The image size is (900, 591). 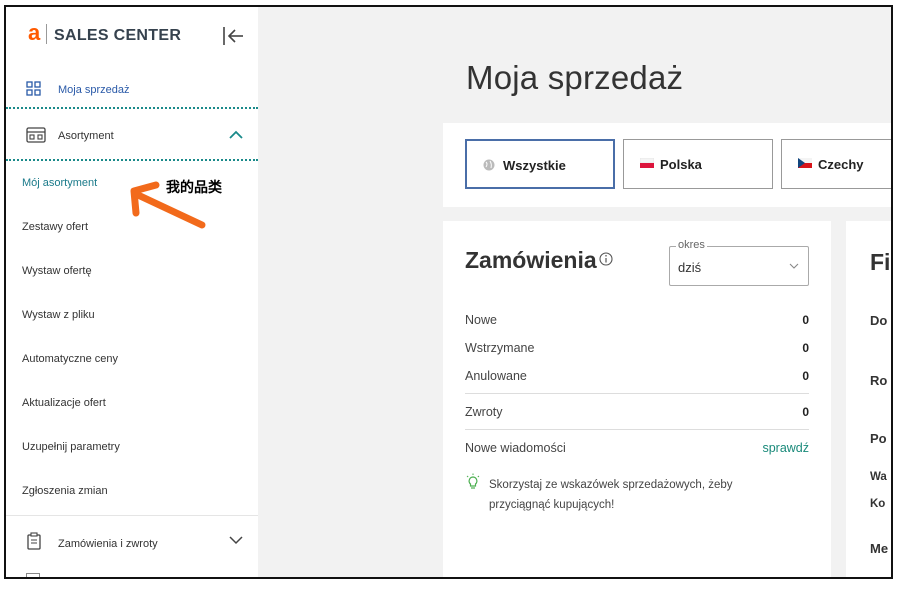 I want to click on finance-card-label: Wa, so click(x=878, y=477).